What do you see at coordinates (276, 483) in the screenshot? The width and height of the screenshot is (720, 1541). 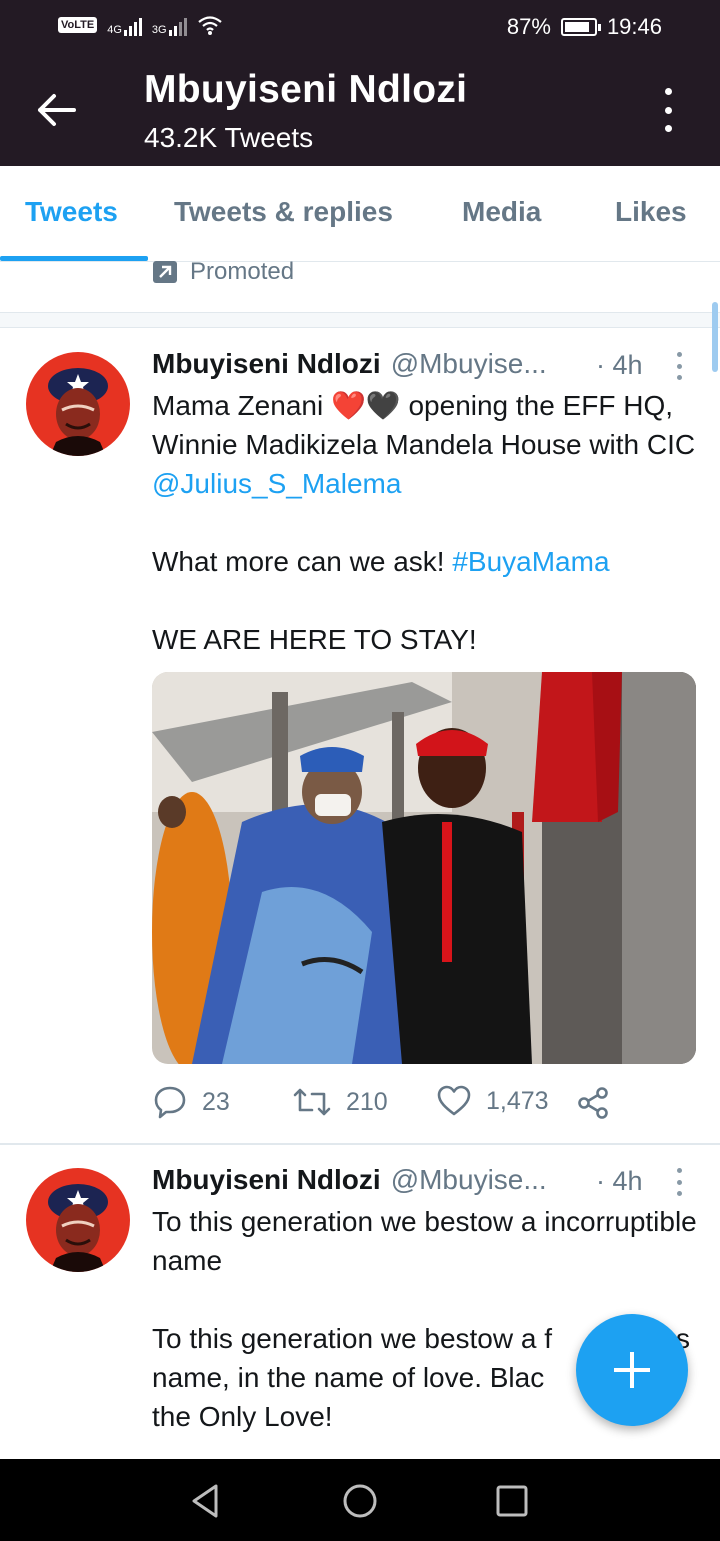 I see `mention-link: @Julius_S_Malema` at bounding box center [276, 483].